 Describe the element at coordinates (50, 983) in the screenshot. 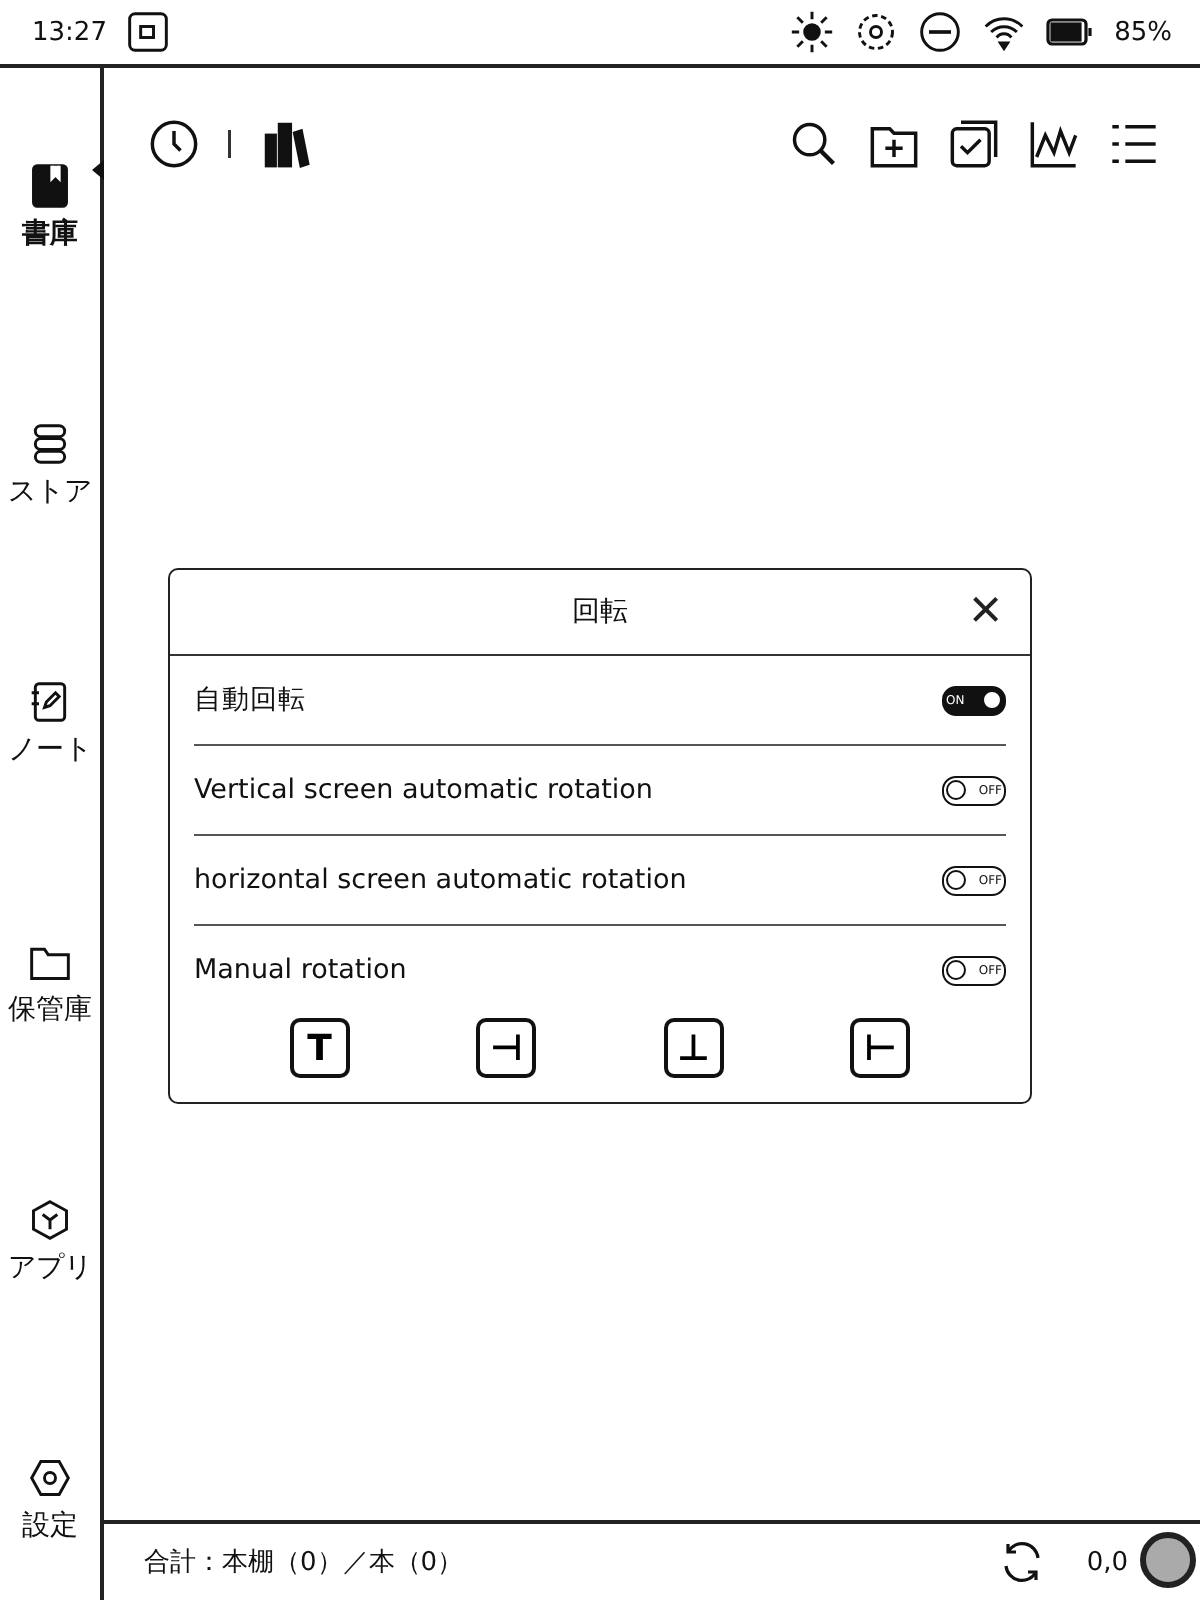

I see `sidebar-item: 保管庫` at that location.